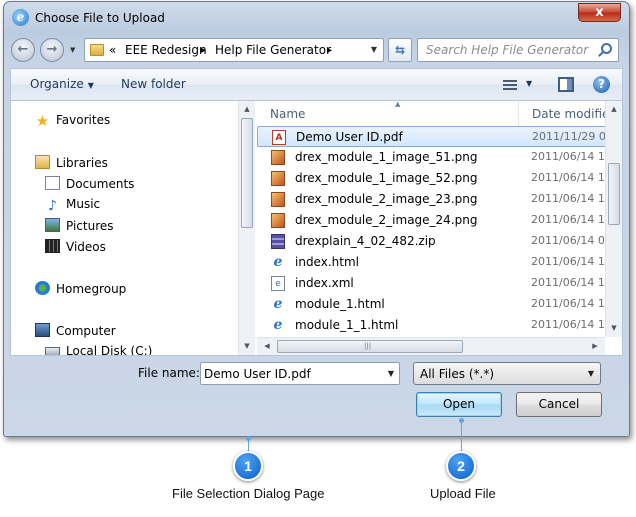 The image size is (636, 517). Describe the element at coordinates (72, 50) in the screenshot. I see `recent-pages-dropdown: ▼` at that location.